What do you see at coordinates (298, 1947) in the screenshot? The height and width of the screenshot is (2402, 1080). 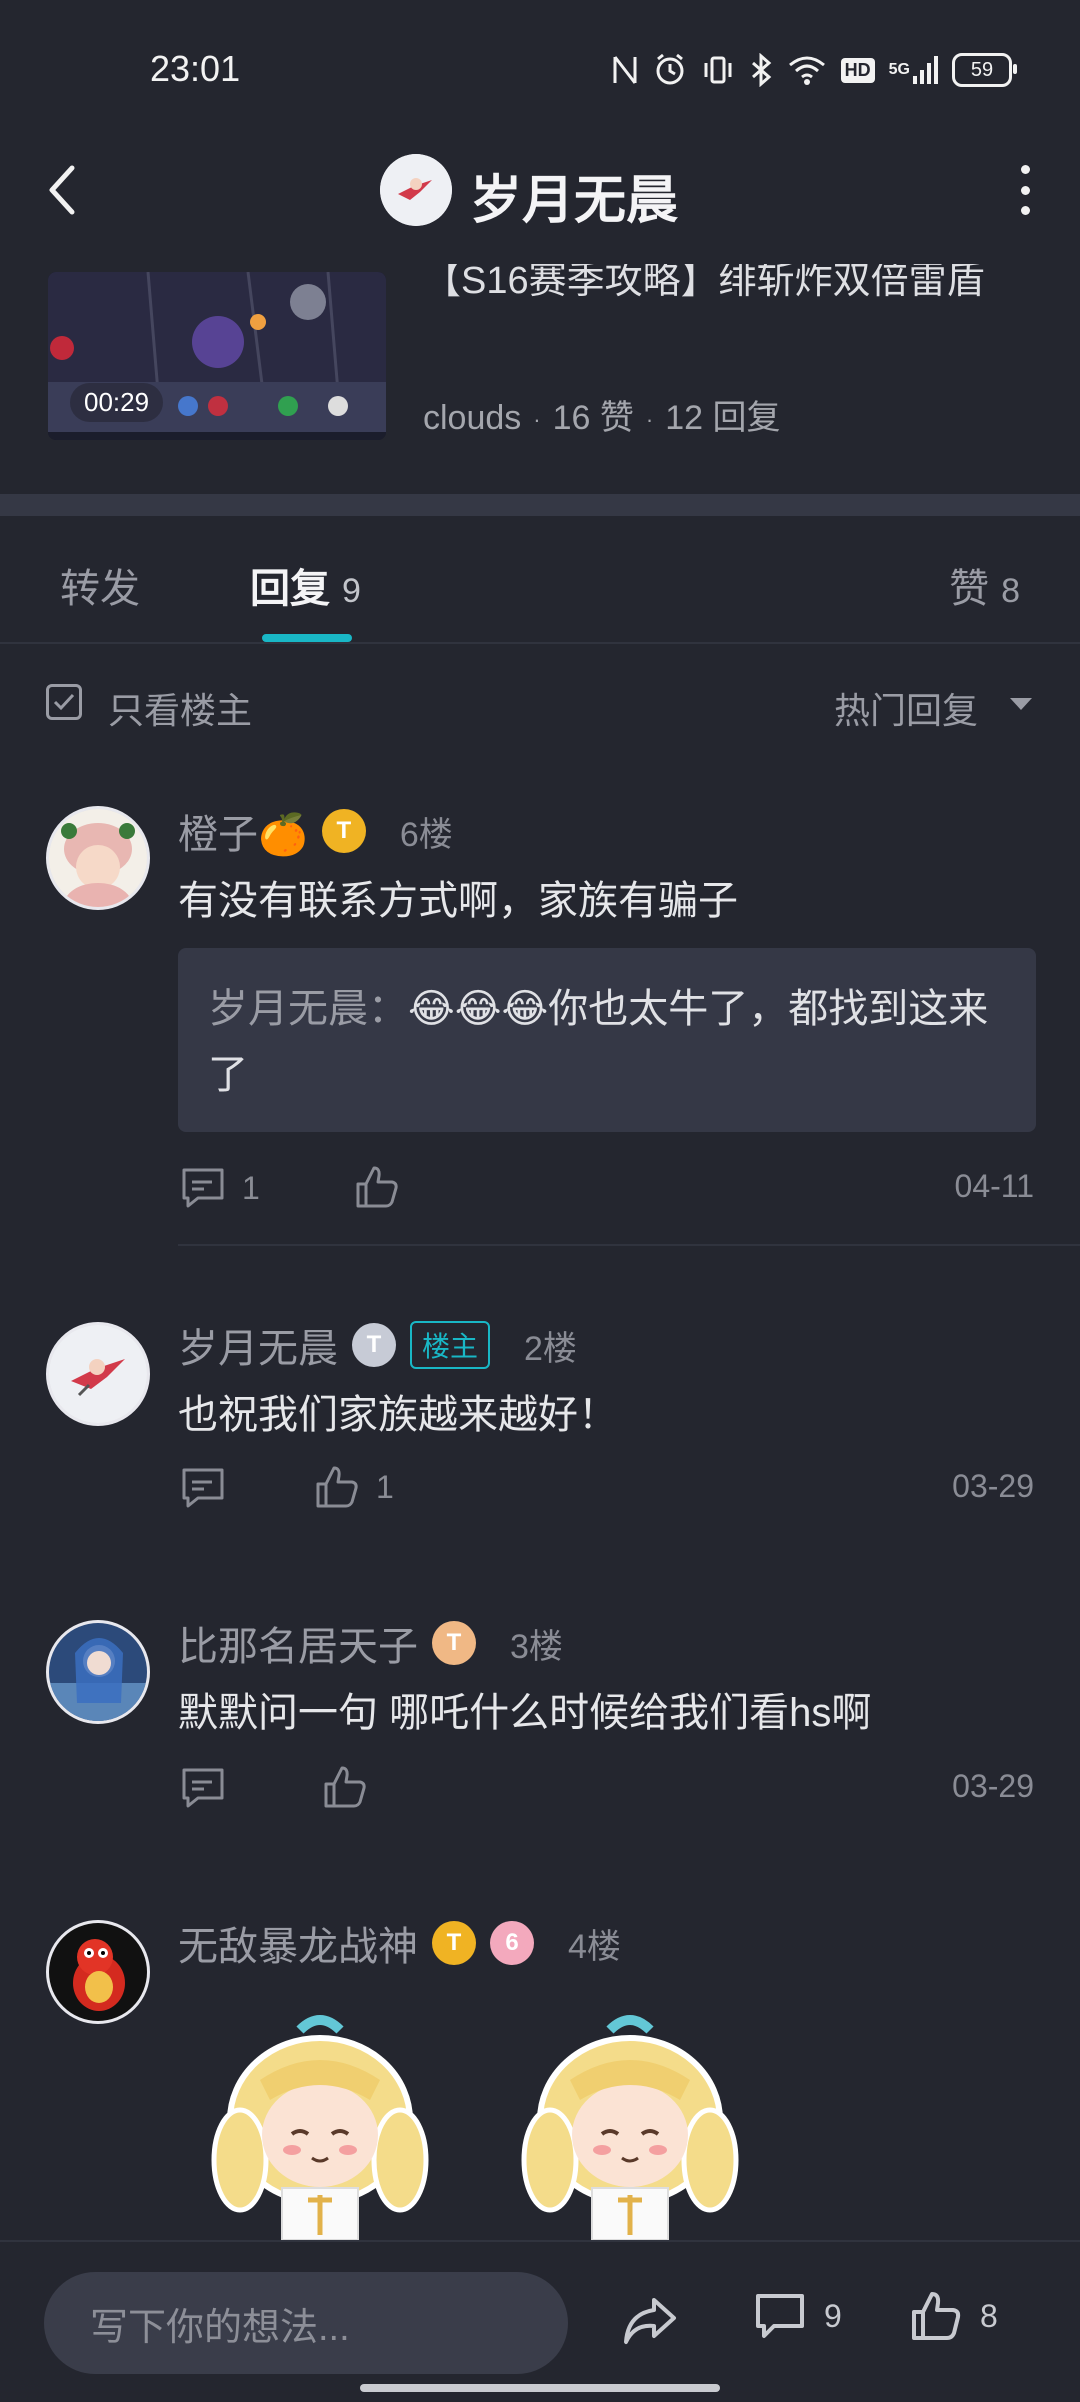 I see `username-text: 无敌暴龙战神` at bounding box center [298, 1947].